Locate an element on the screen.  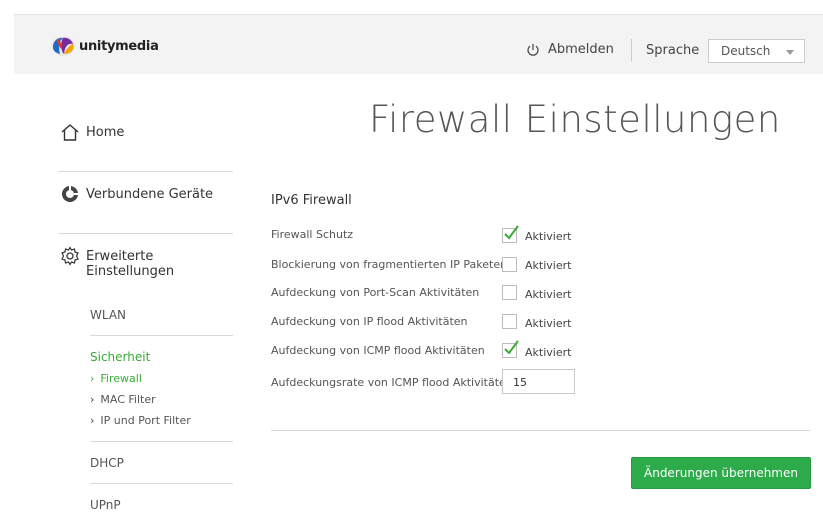
language-select-value: Deutsch is located at coordinates (746, 51).